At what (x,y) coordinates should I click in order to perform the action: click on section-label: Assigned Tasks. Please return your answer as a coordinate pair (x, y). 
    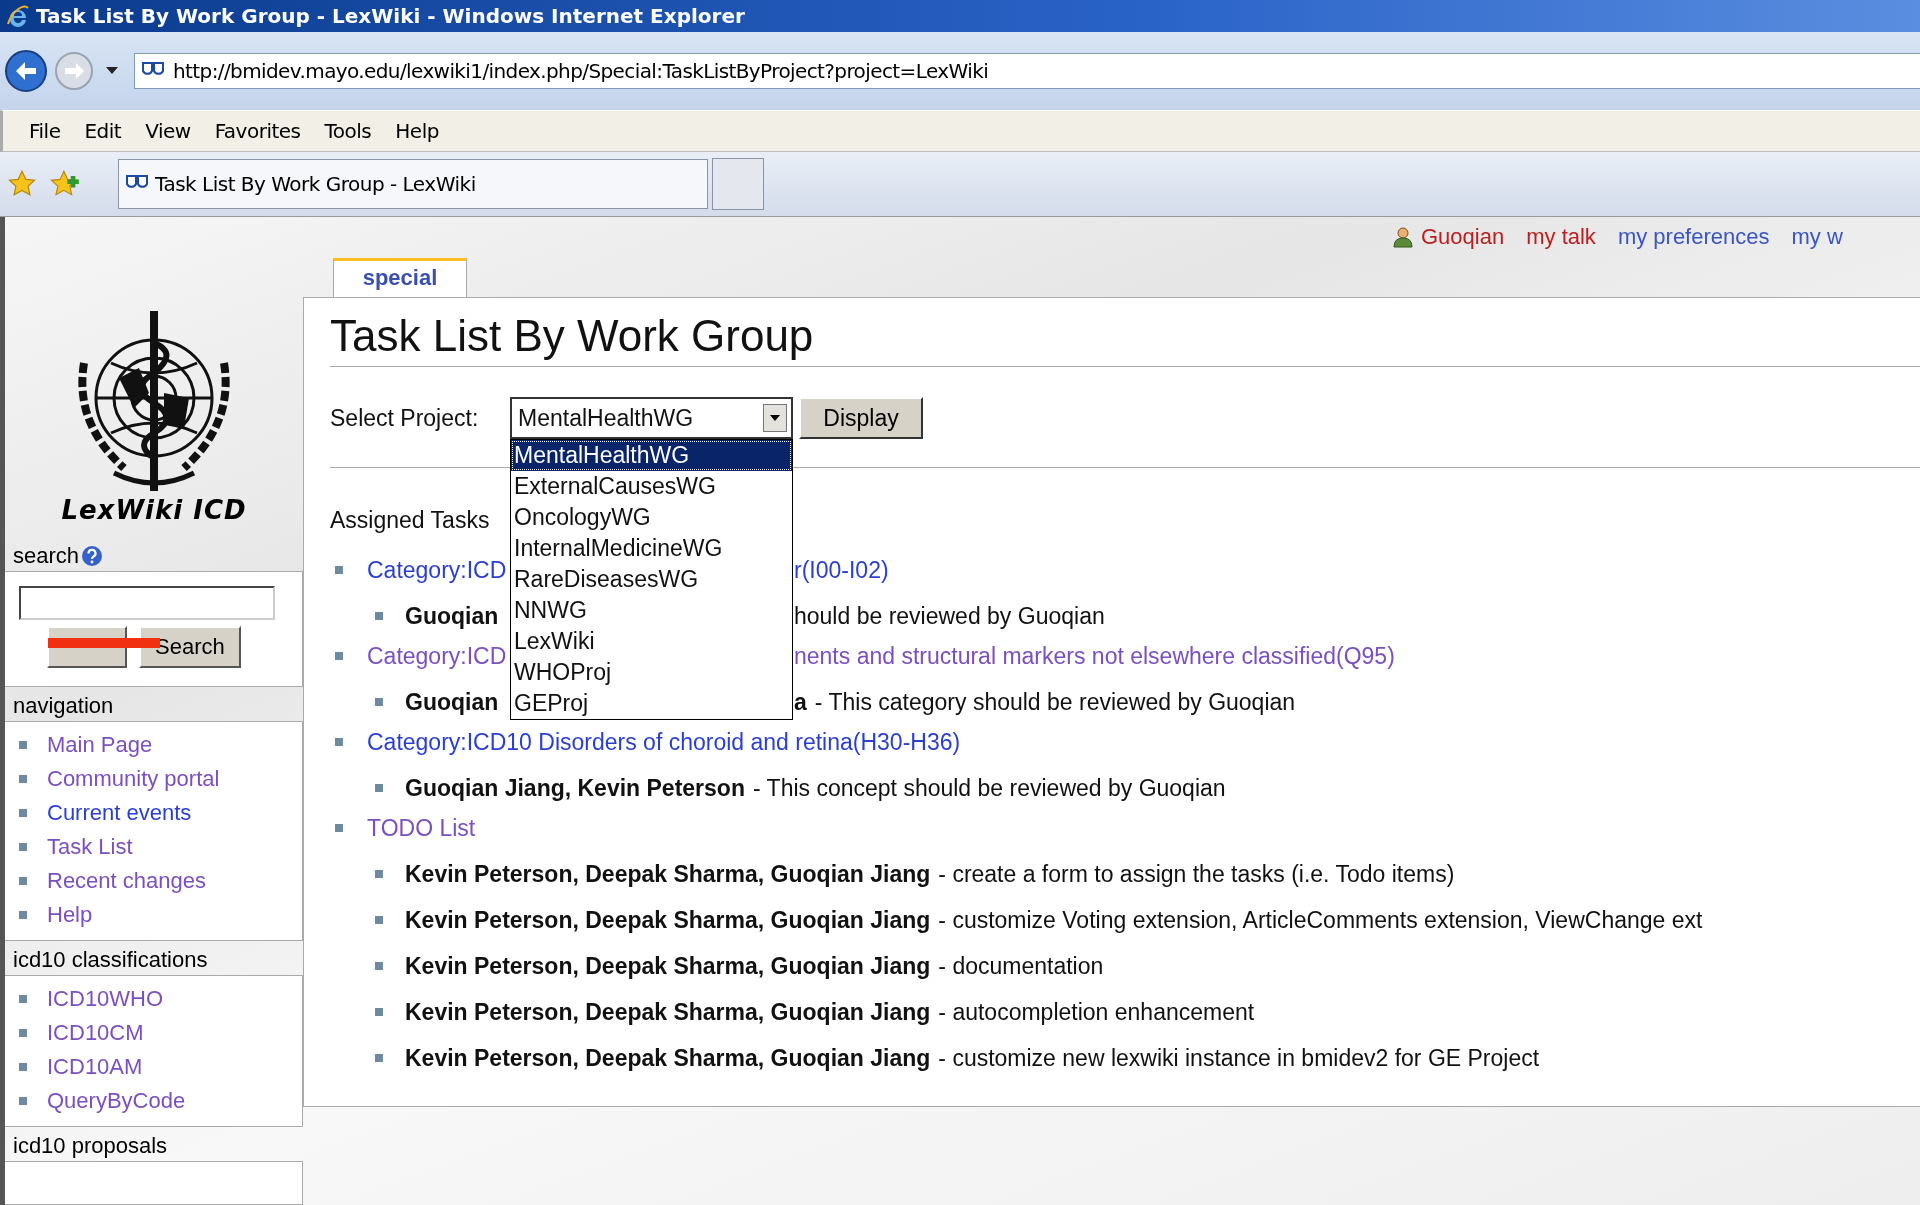
    Looking at the image, I should click on (410, 520).